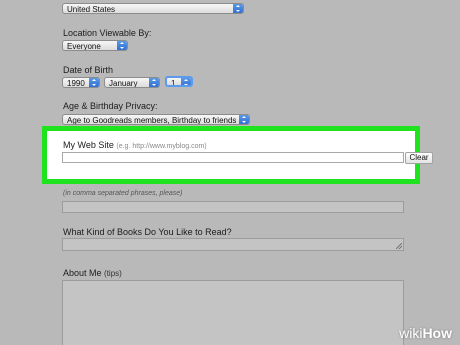 Image resolution: width=460 pixels, height=345 pixels. What do you see at coordinates (147, 232) in the screenshot?
I see `books-label: What Kind of Books Do You Like to Read?` at bounding box center [147, 232].